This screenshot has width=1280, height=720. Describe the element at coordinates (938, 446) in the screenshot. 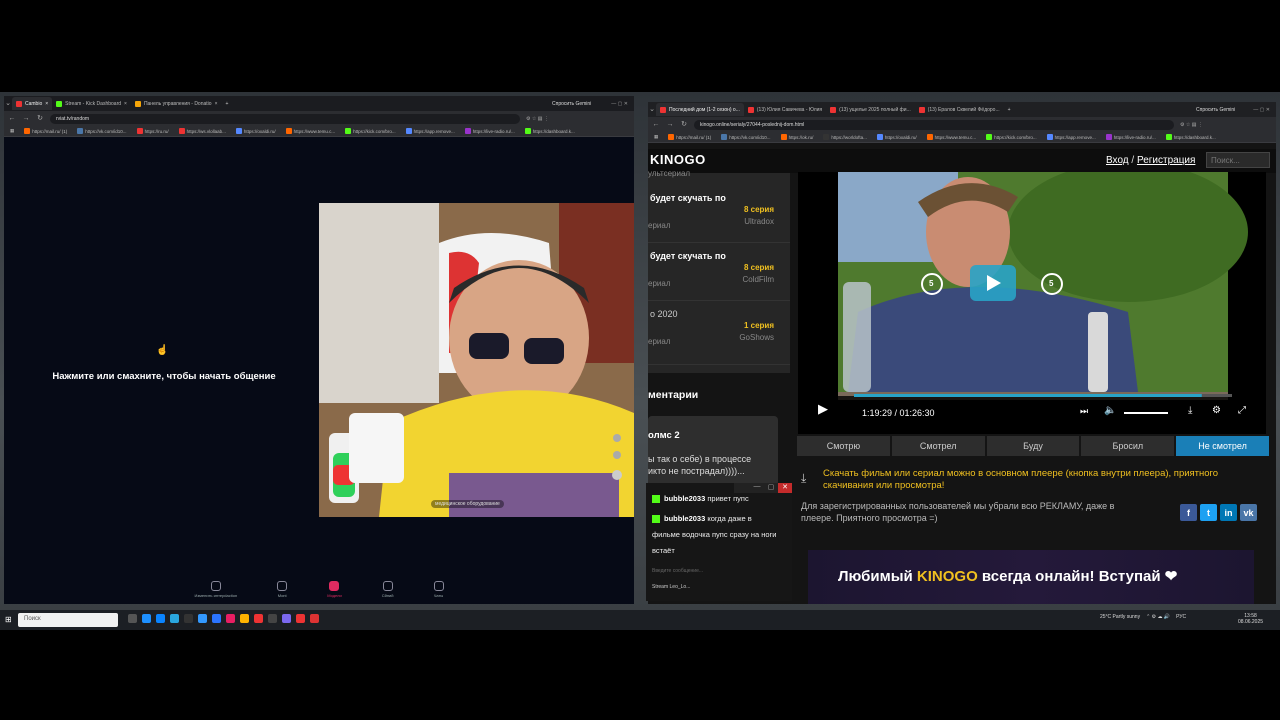

I see `status-watched-button: Смотрел` at that location.